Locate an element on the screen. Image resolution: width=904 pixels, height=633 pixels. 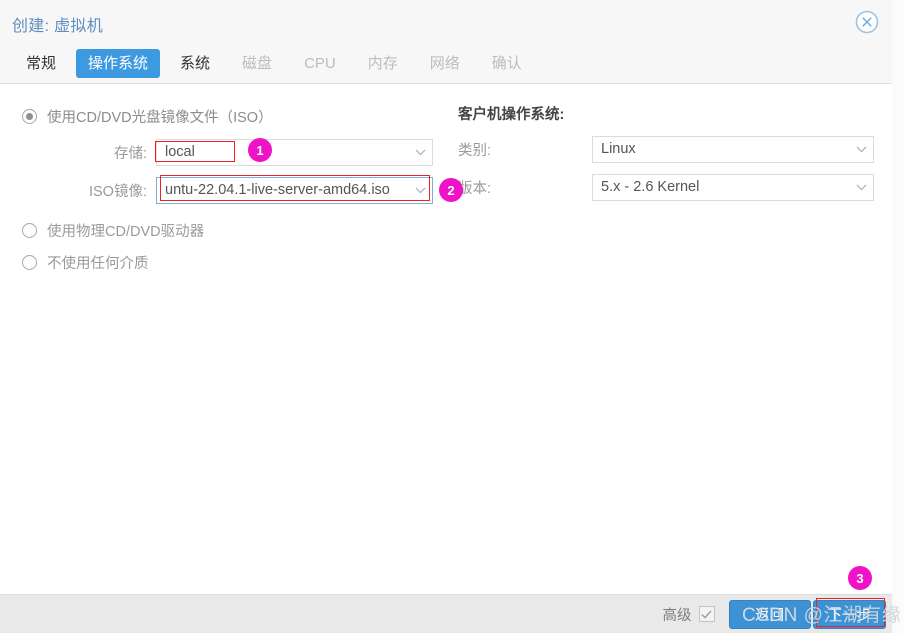
tab-memory: 内存 is located at coordinates (383, 64).